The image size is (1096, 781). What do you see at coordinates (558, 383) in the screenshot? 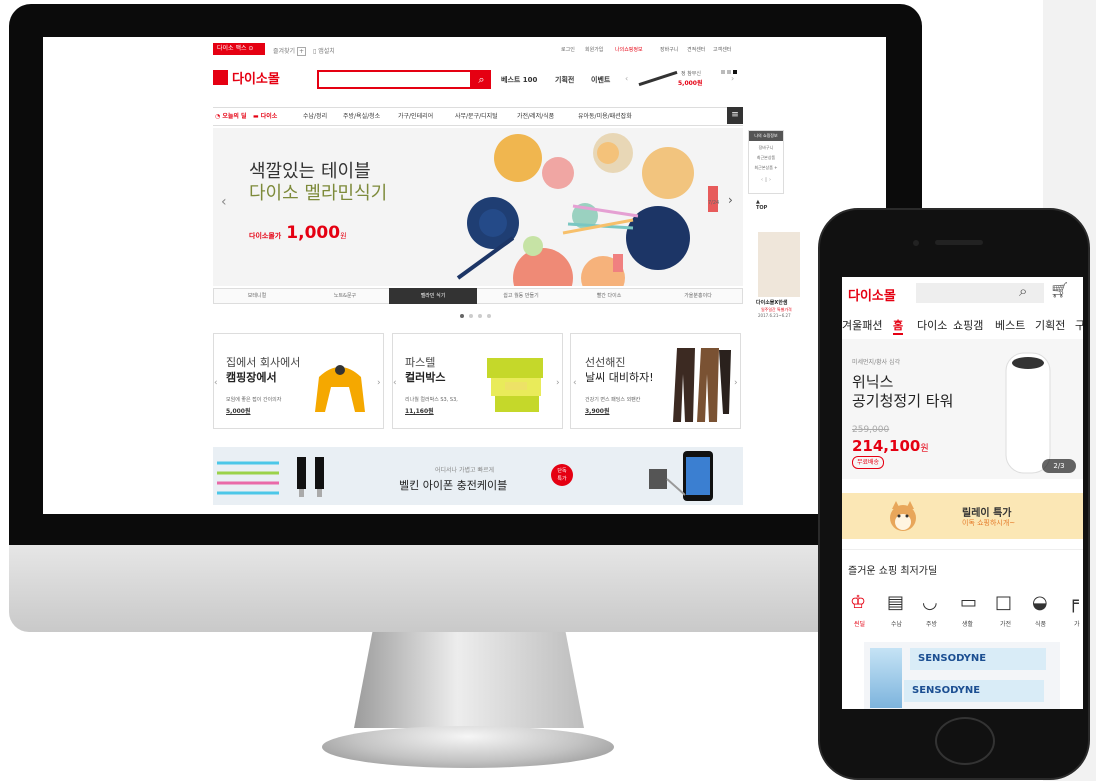
I see `card-2-next-icon: ›` at bounding box center [558, 383].